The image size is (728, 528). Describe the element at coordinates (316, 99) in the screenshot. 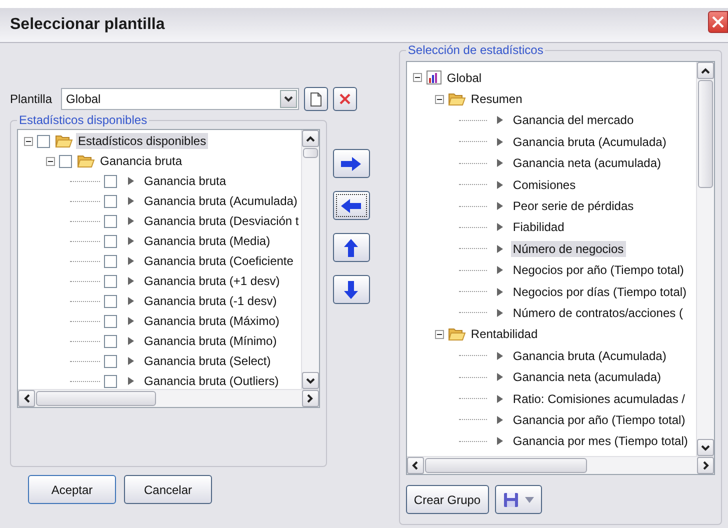

I see `new-document-button` at that location.